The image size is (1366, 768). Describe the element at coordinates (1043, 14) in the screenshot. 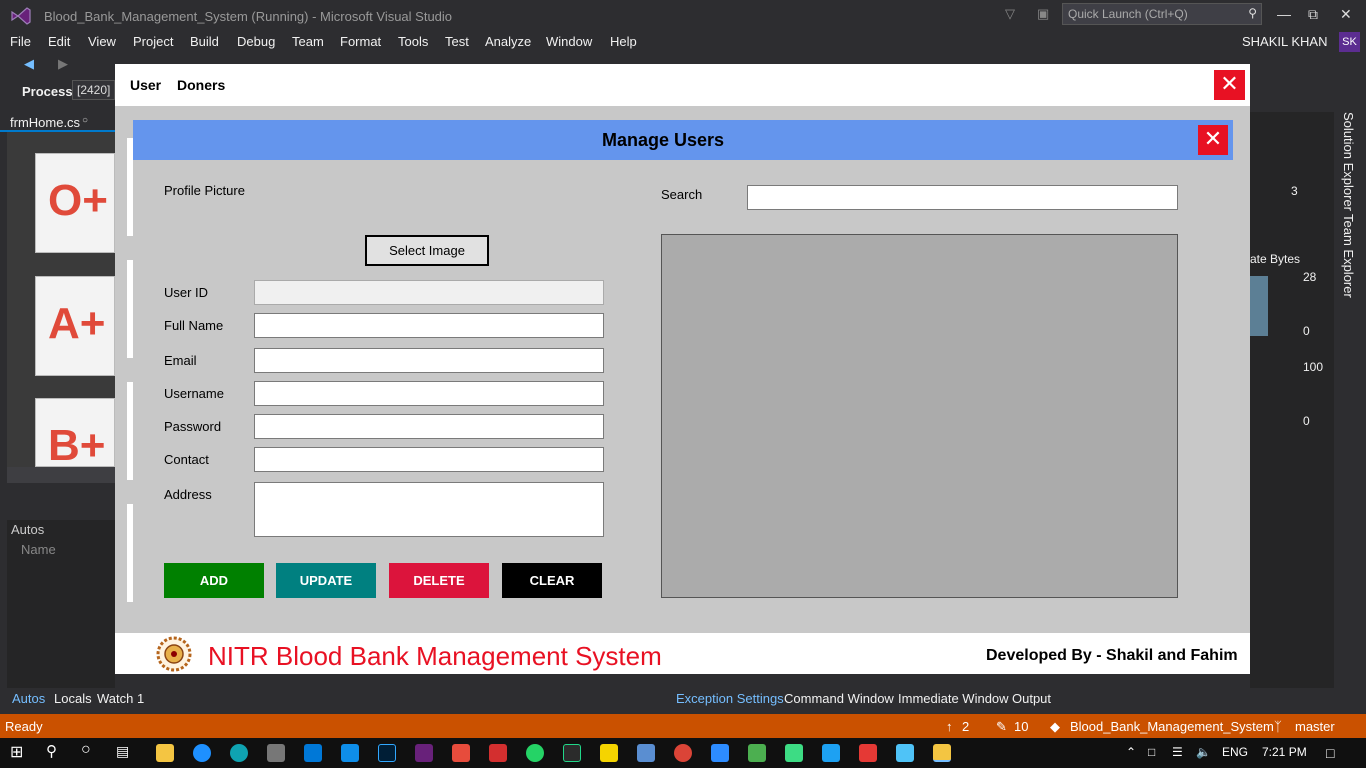

I see `feedback-icon: ▣` at that location.